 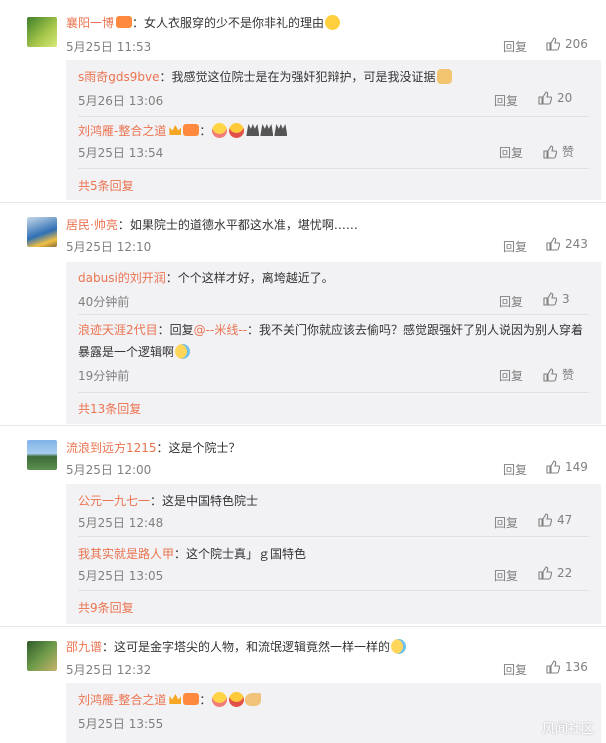 What do you see at coordinates (192, 554) in the screenshot?
I see `sub-reply-text: 我其实就是路人甲：这个院士真」ｇ国特色` at bounding box center [192, 554].